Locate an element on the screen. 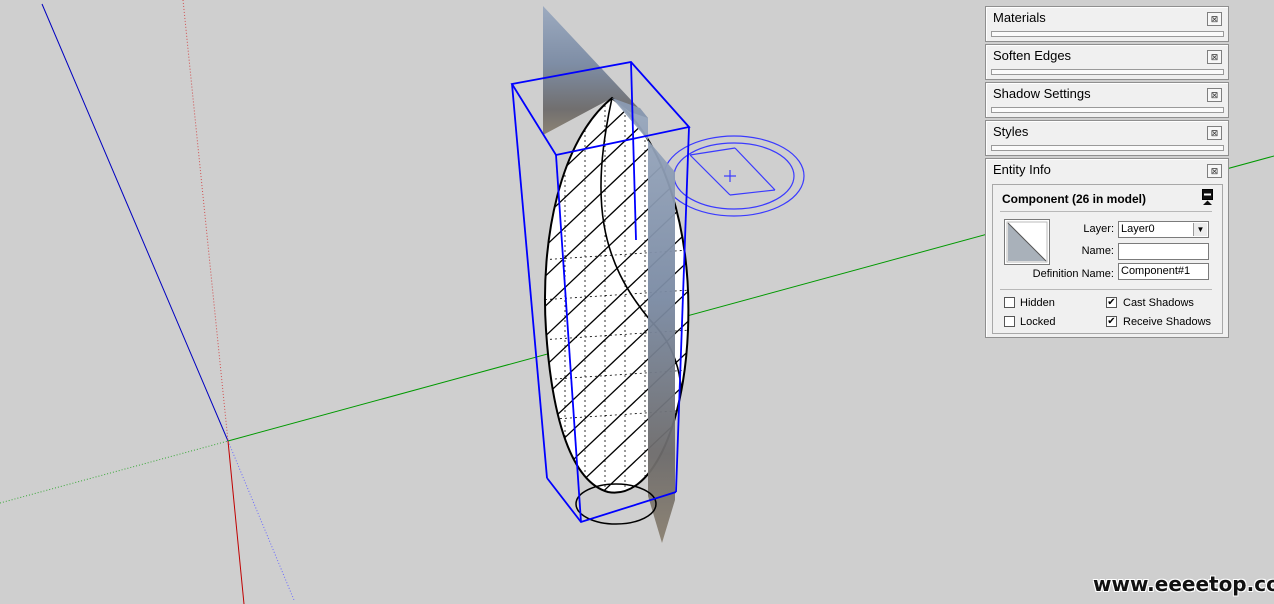 The height and width of the screenshot is (604, 1274). name-label: Name: is located at coordinates (1097, 251).